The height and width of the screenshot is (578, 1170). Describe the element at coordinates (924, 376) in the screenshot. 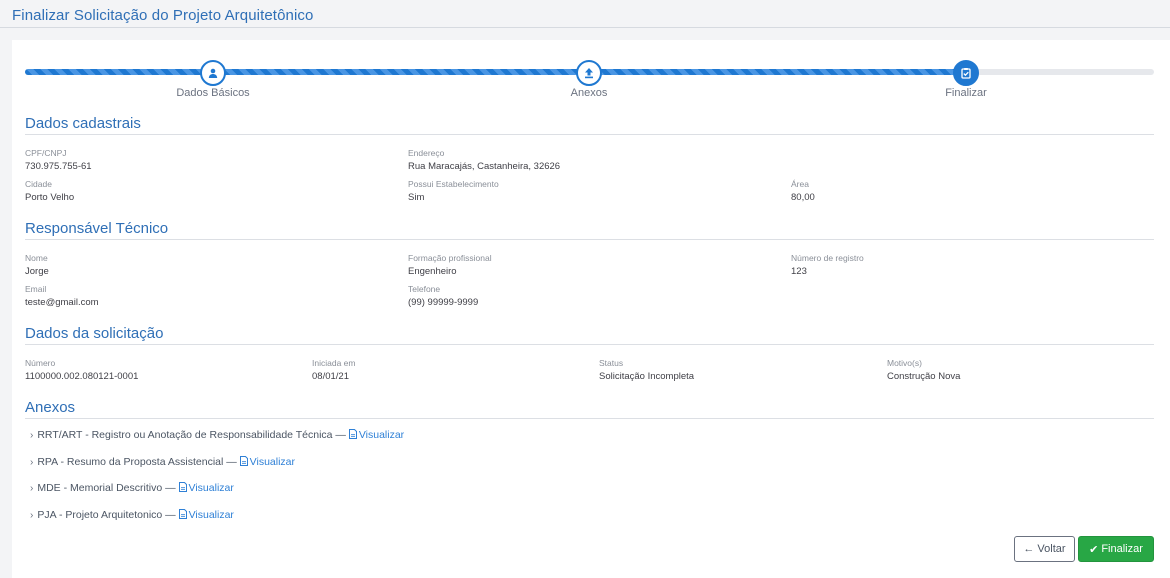

I see `field-value: Construção Nova` at that location.